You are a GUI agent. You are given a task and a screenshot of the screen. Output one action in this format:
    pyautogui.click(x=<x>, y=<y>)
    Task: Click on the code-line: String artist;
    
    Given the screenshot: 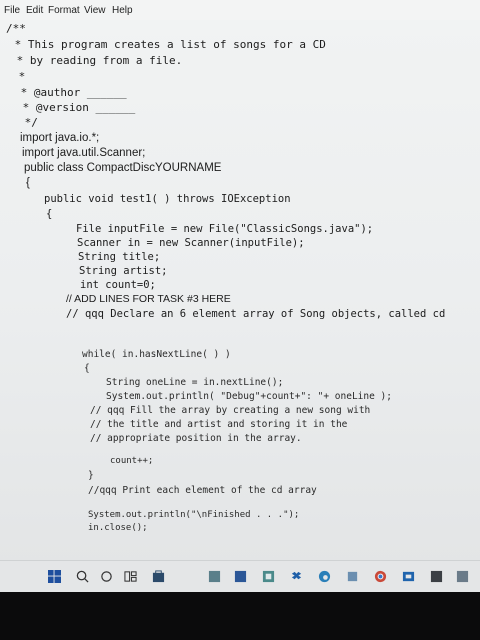 What is the action you would take?
    pyautogui.click(x=123, y=271)
    